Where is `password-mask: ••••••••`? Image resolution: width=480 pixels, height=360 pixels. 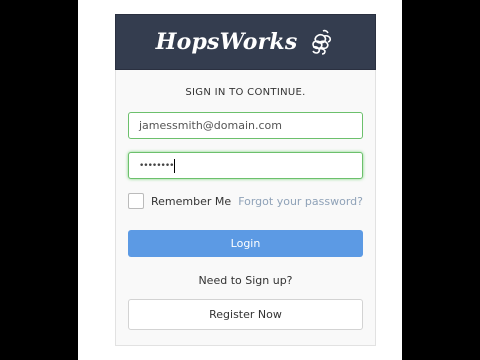
password-mask: •••••••• is located at coordinates (156, 165).